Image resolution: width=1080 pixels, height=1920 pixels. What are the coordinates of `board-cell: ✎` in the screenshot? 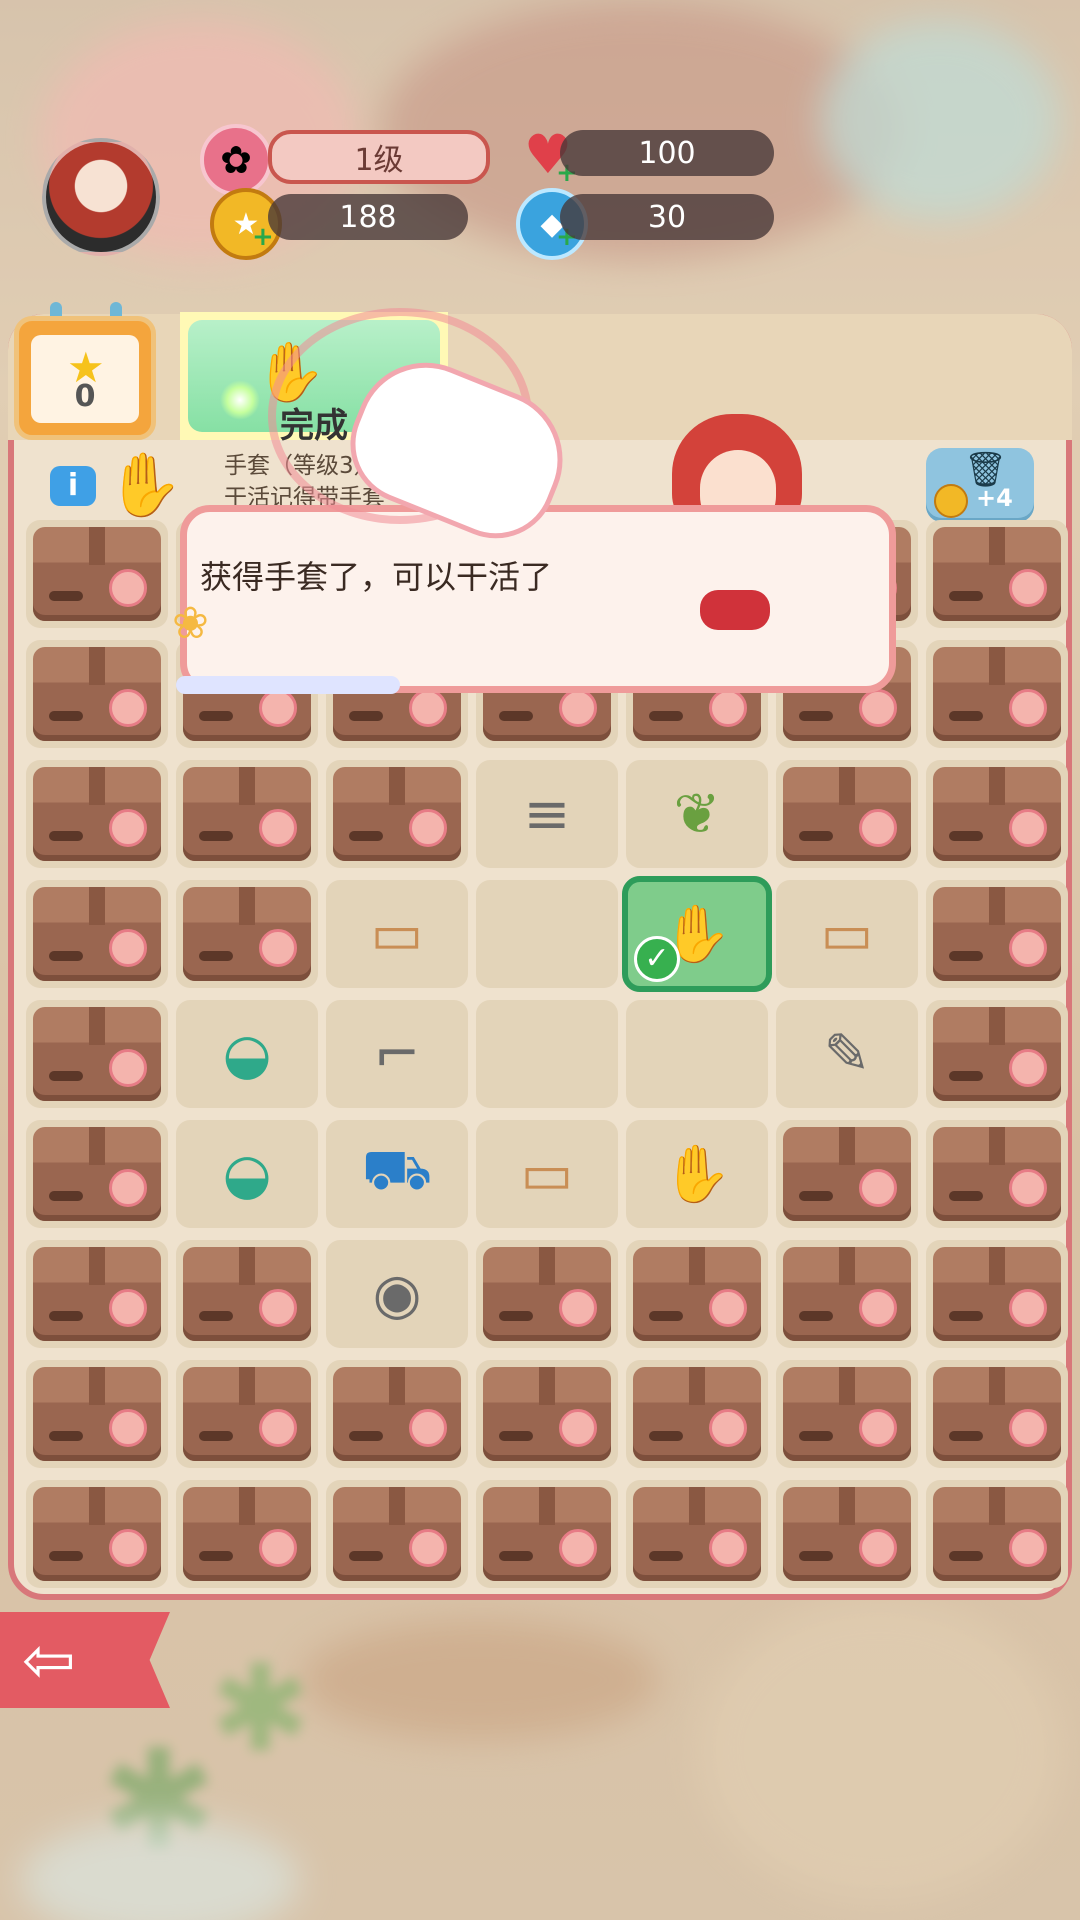 It's located at (847, 1054).